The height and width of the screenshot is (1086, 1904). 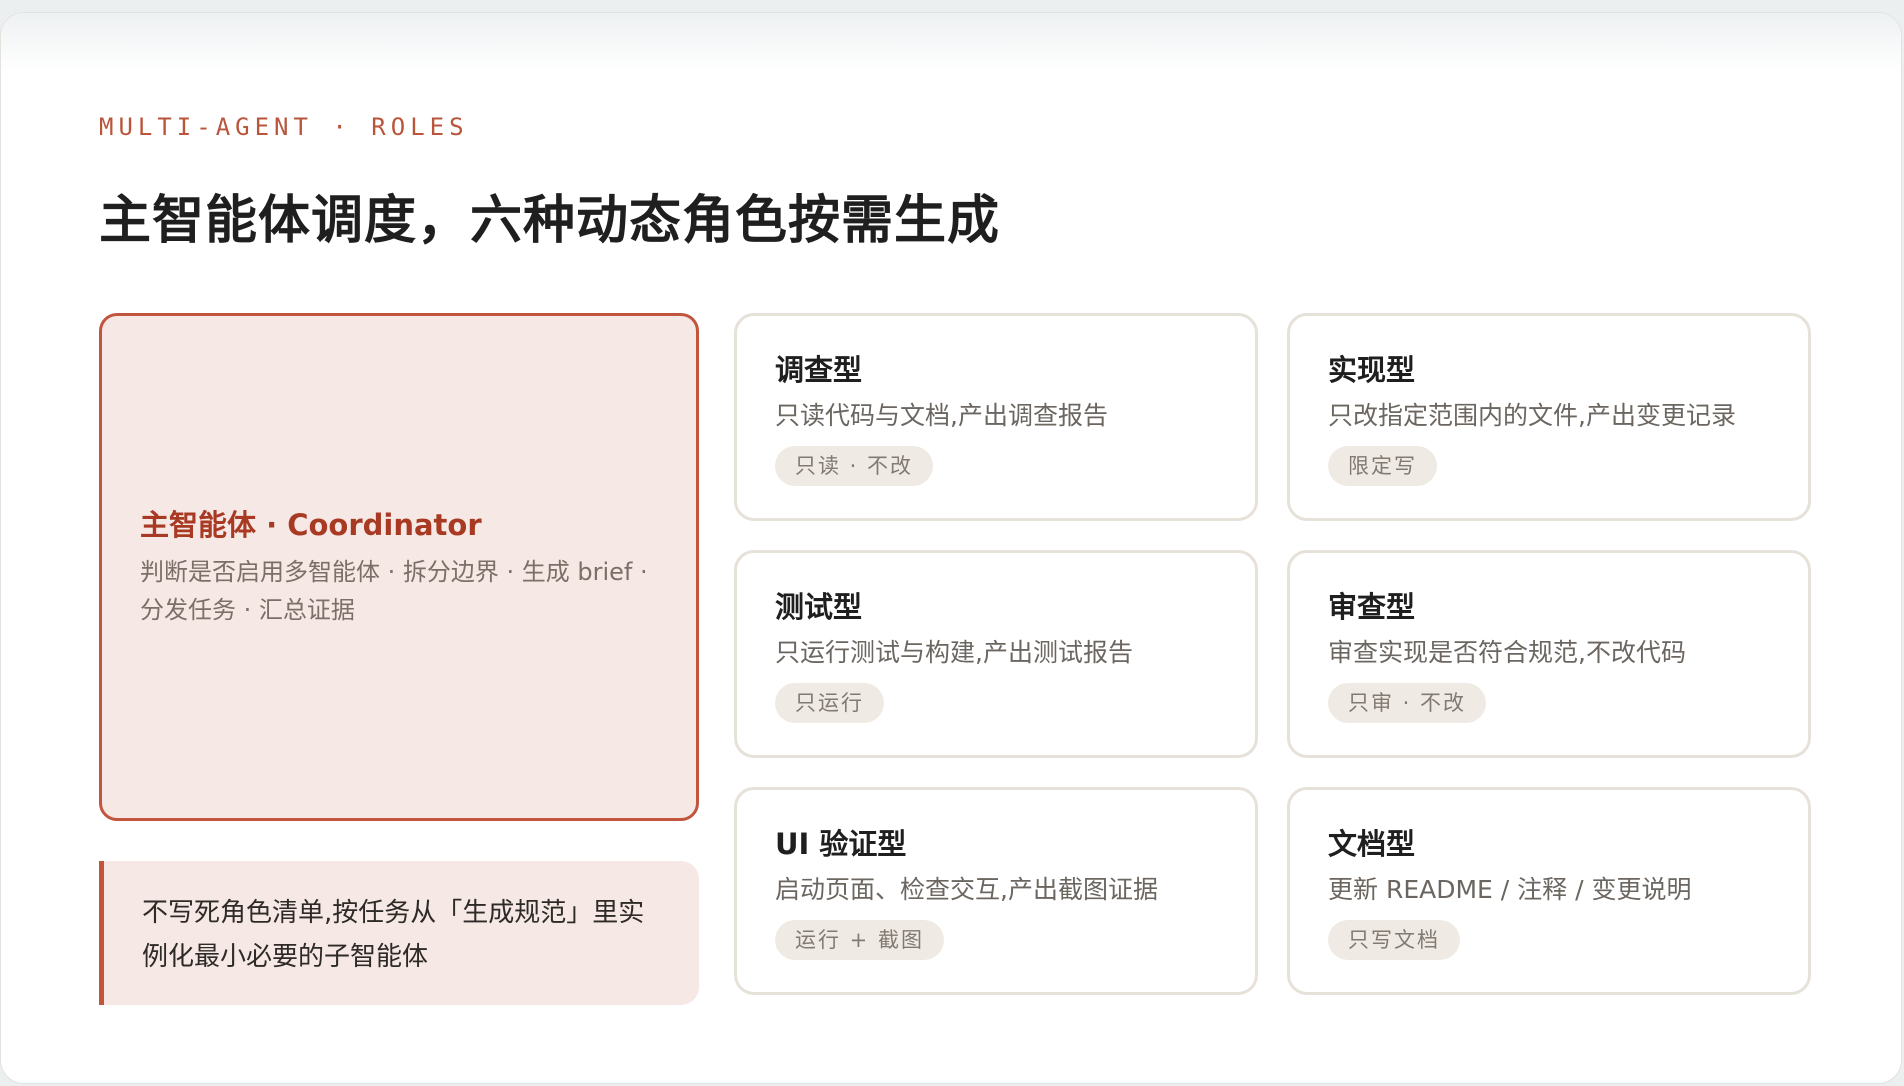 I want to click on role-permission-tag: 只读 · 不改, so click(x=854, y=466).